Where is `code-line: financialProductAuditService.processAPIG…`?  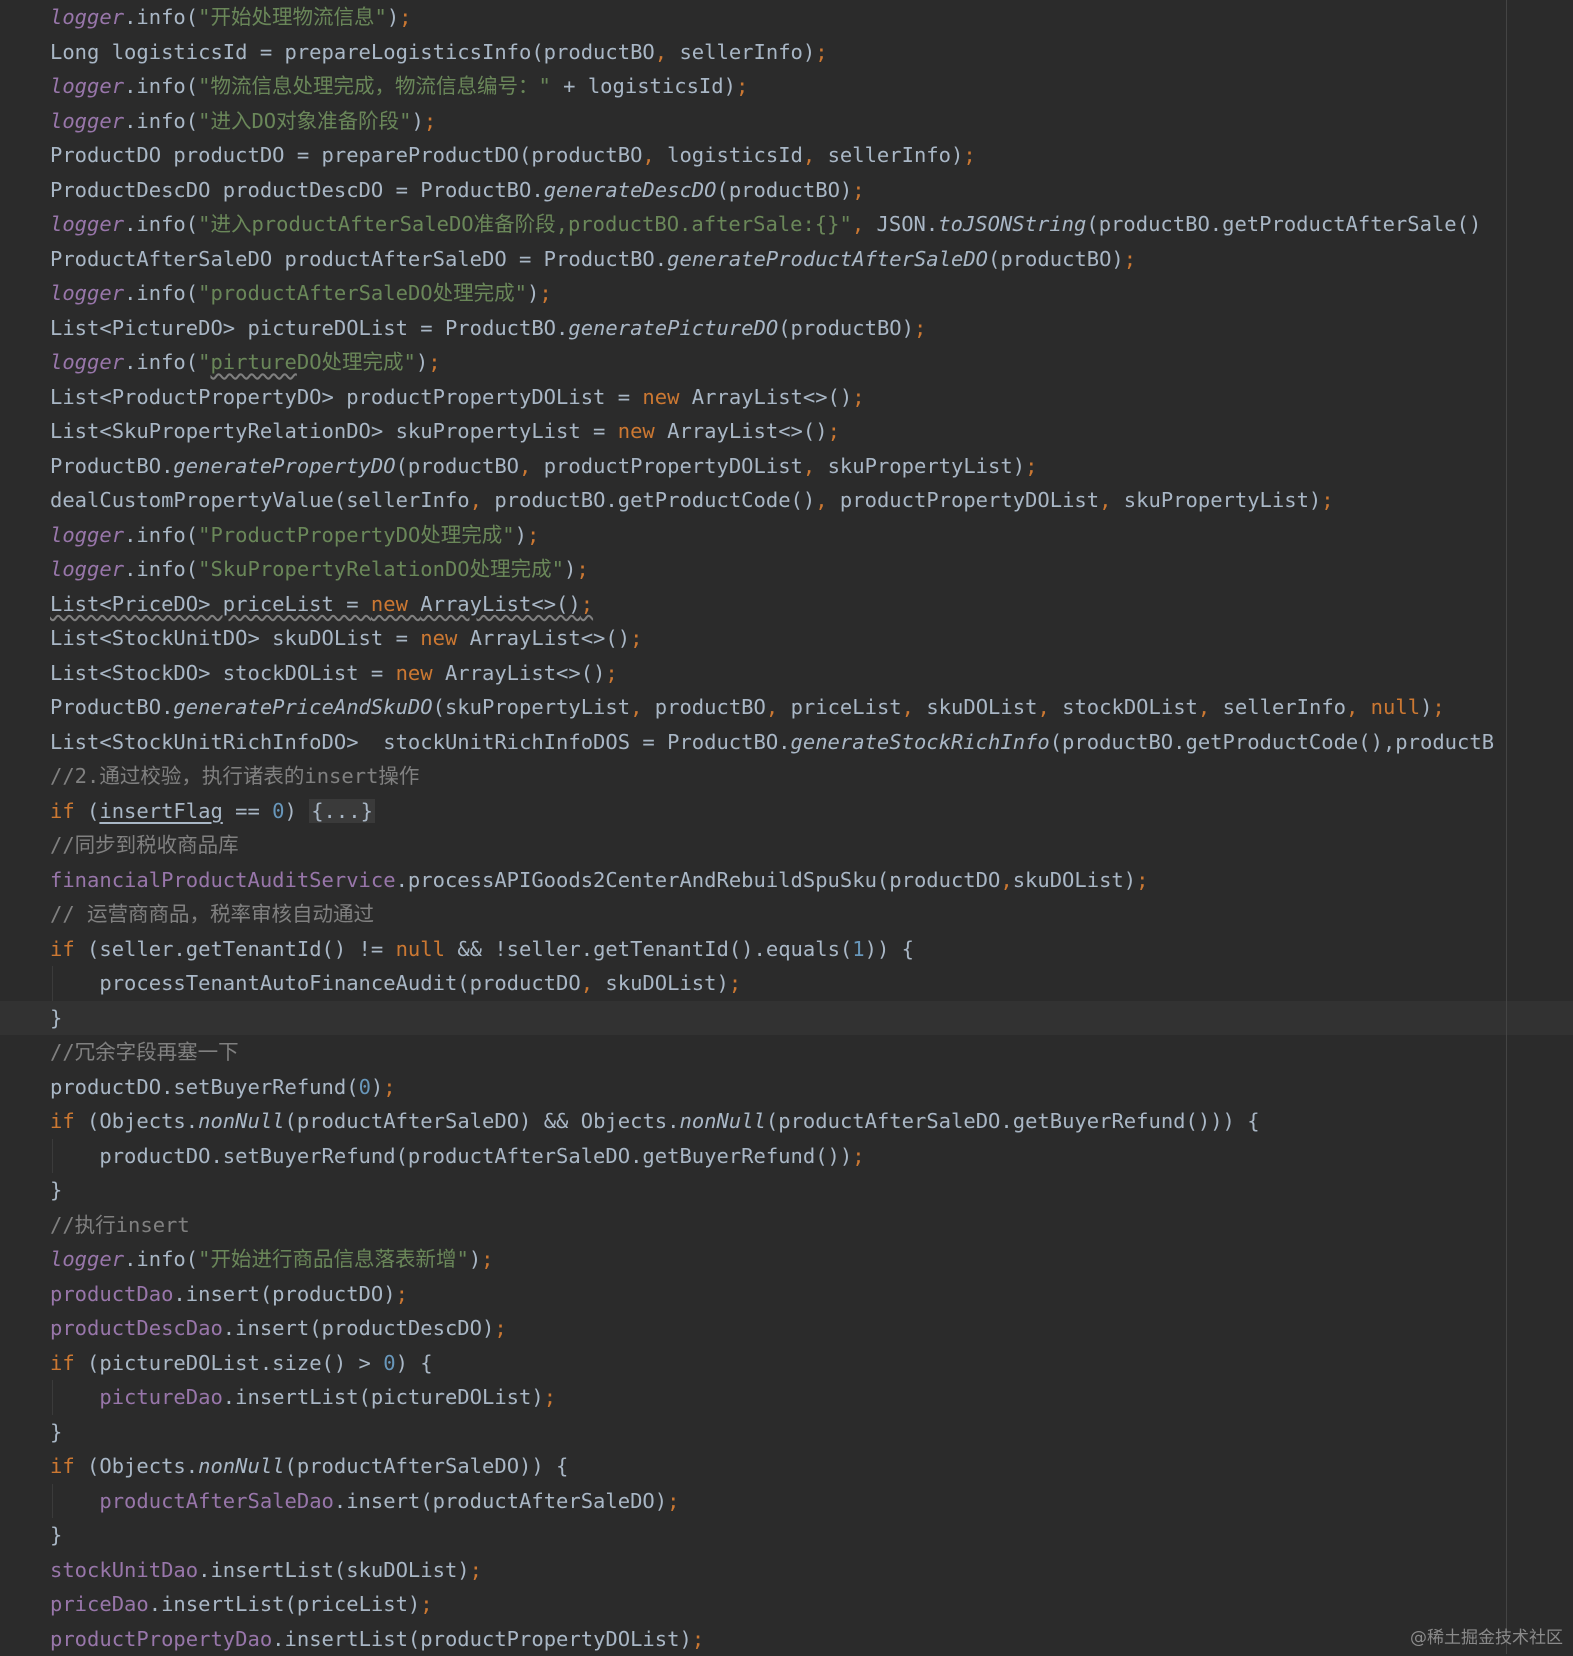 code-line: financialProductAuditService.processAPIG… is located at coordinates (786, 880).